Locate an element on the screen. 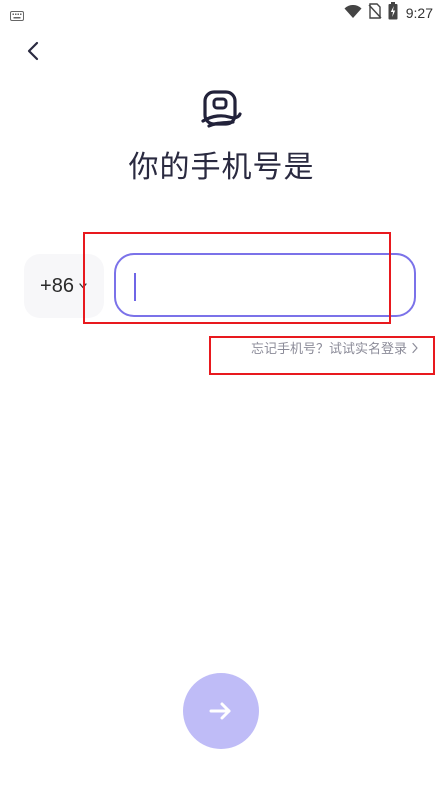  phone-input-container is located at coordinates (265, 285).